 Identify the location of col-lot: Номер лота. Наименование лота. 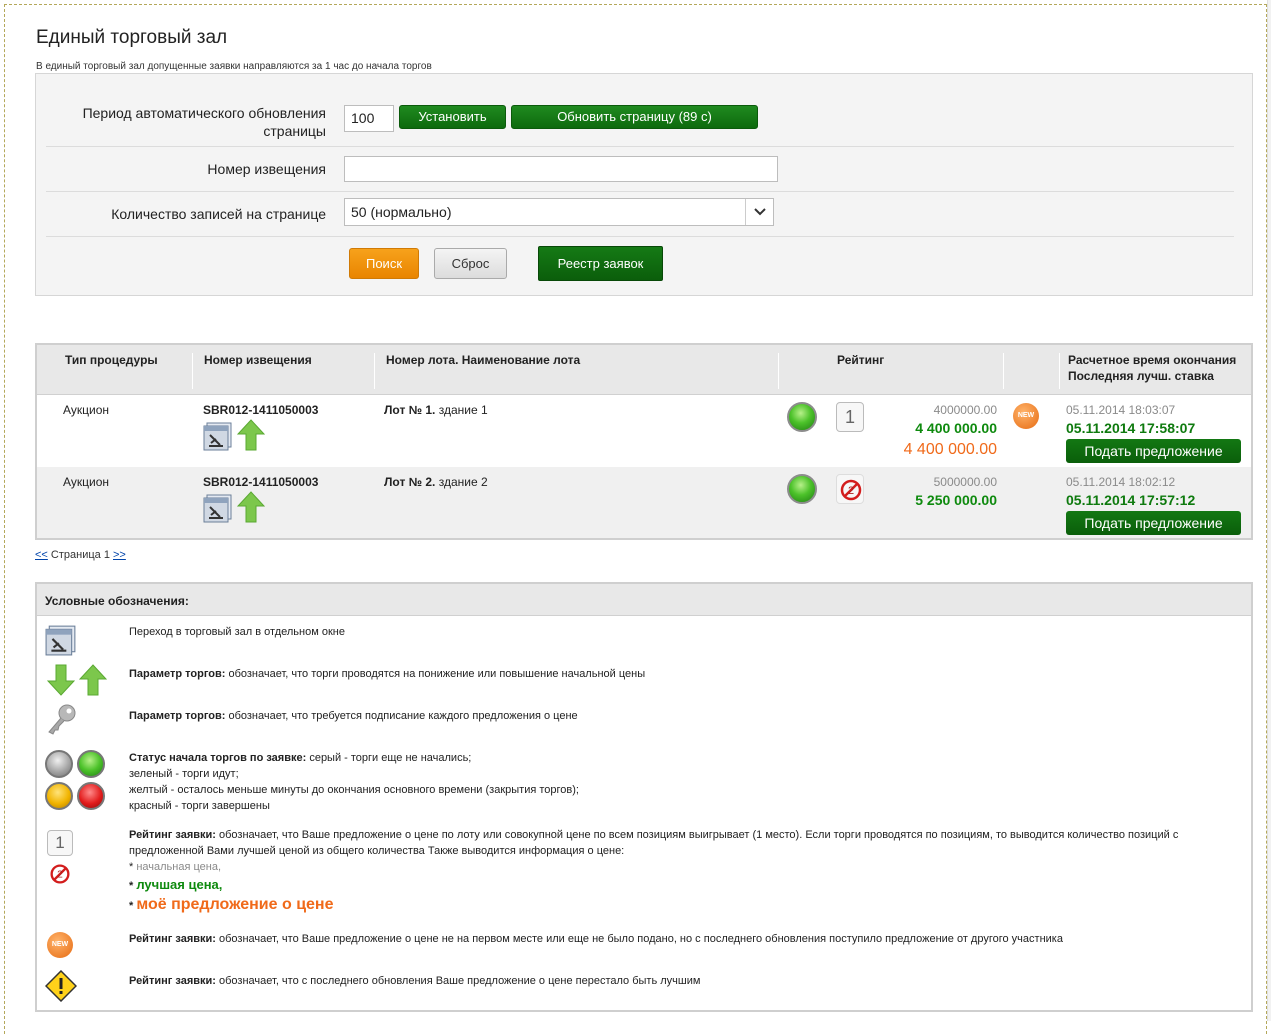
(483, 360).